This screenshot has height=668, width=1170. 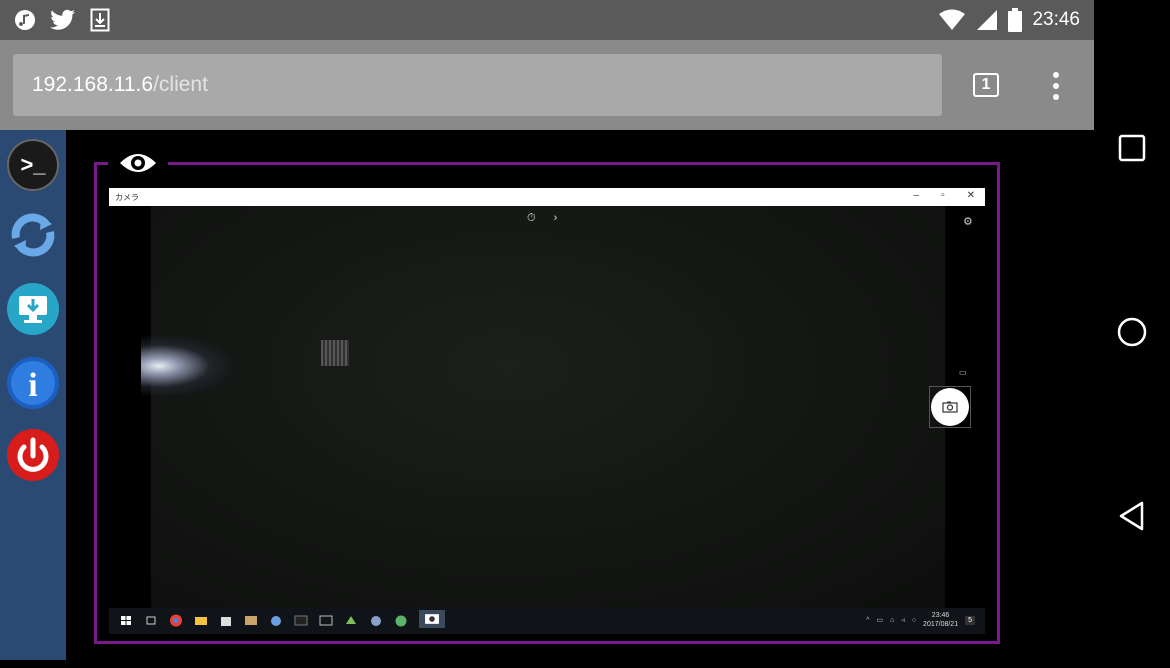 I want to click on camera-icon, so click(x=950, y=407).